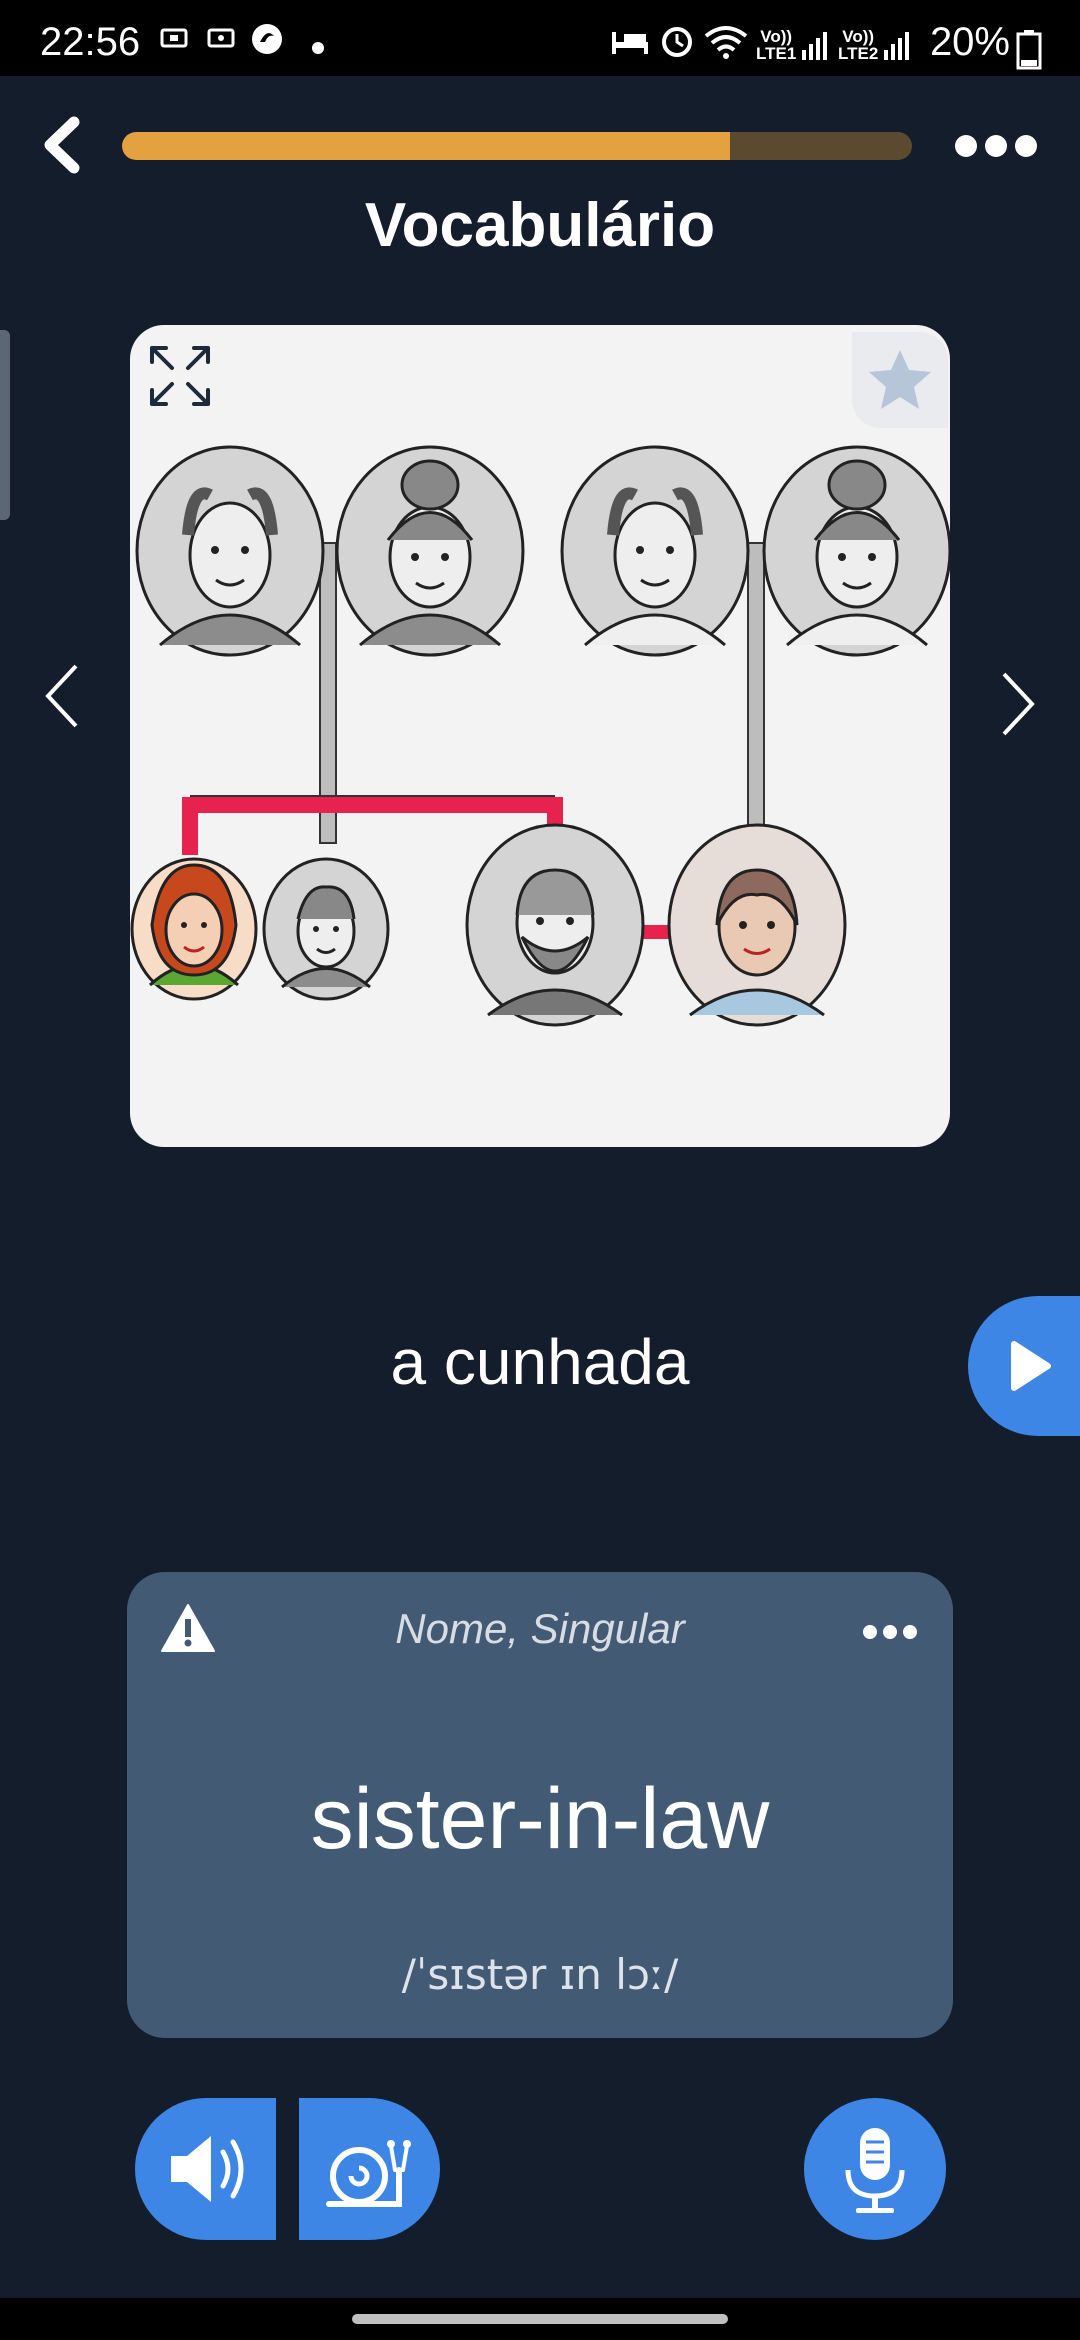 The width and height of the screenshot is (1080, 2340). I want to click on grandmother-1-avatar, so click(430, 551).